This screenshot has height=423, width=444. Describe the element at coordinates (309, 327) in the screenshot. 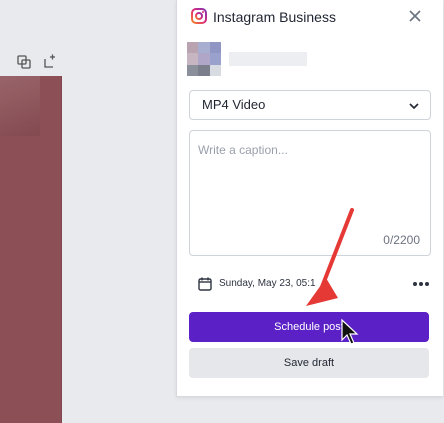

I see `schedule-post-button: Schedule post` at that location.